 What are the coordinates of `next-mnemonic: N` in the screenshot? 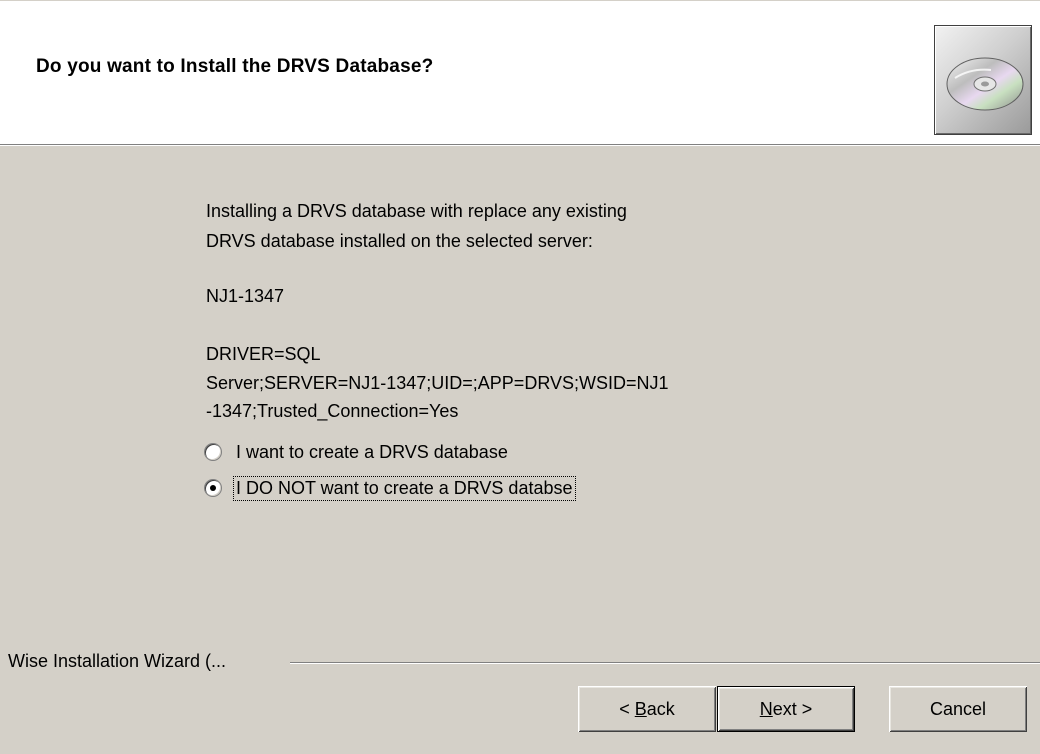 It's located at (766, 708).